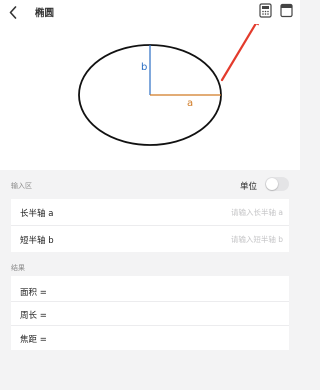  I want to click on result-section-label: 结果, so click(18, 268).